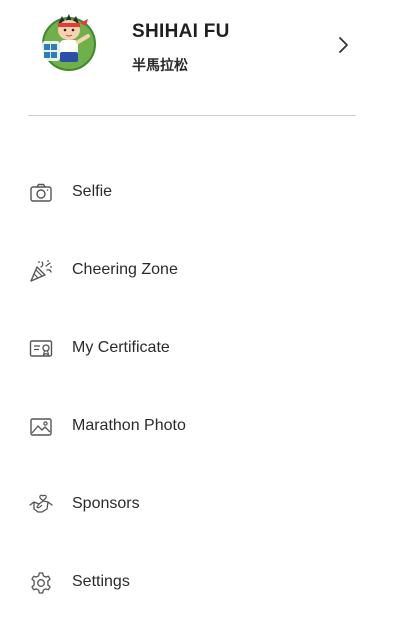 This screenshot has width=400, height=621. What do you see at coordinates (200, 270) in the screenshot?
I see `menu-item-cheering-zone: Cheering Zone` at bounding box center [200, 270].